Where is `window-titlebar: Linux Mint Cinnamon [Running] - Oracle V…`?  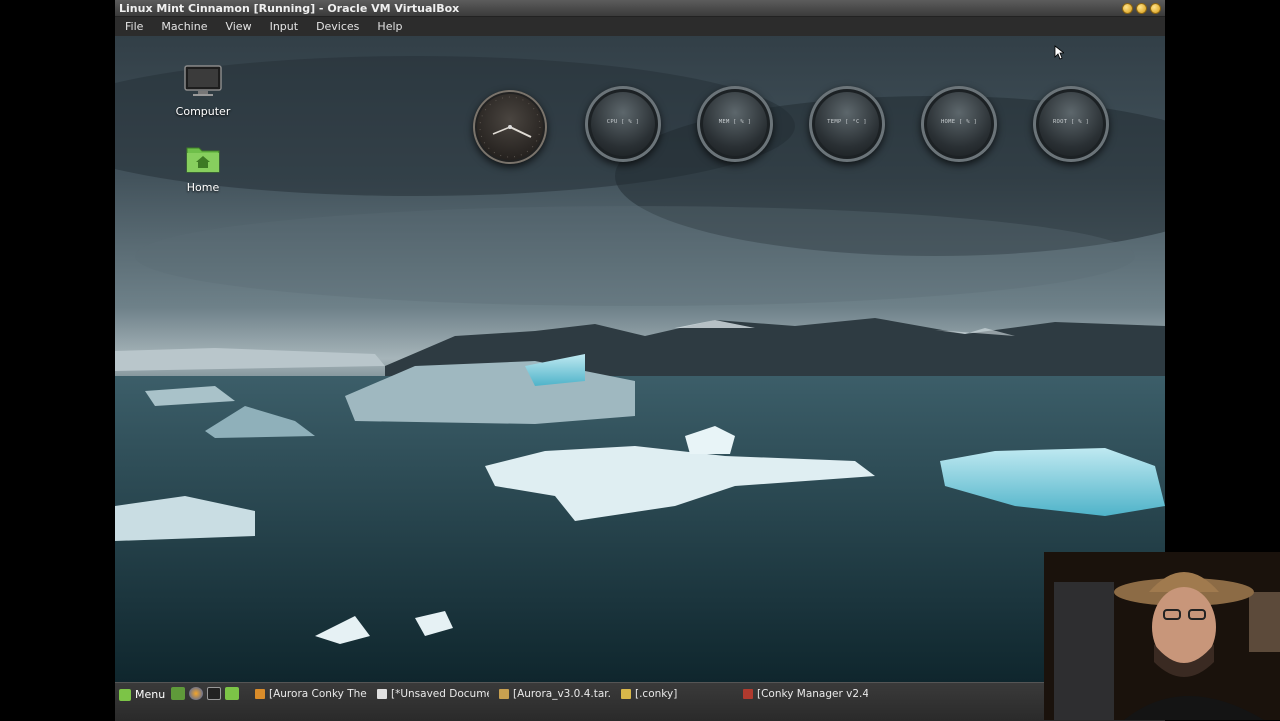 window-titlebar: Linux Mint Cinnamon [Running] - Oracle V… is located at coordinates (640, 8).